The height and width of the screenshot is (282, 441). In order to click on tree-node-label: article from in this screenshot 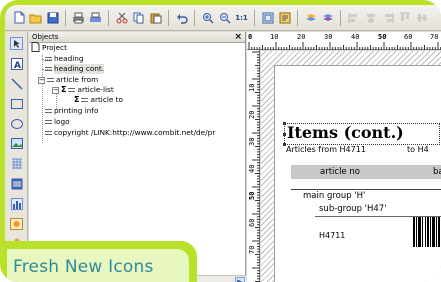, I will do `click(77, 79)`.